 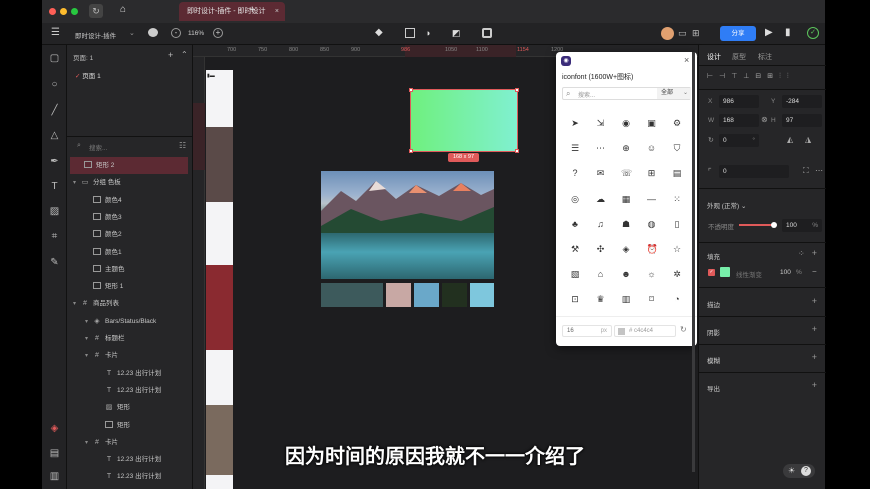 I want to click on mountain-lake-image, so click(x=407, y=225).